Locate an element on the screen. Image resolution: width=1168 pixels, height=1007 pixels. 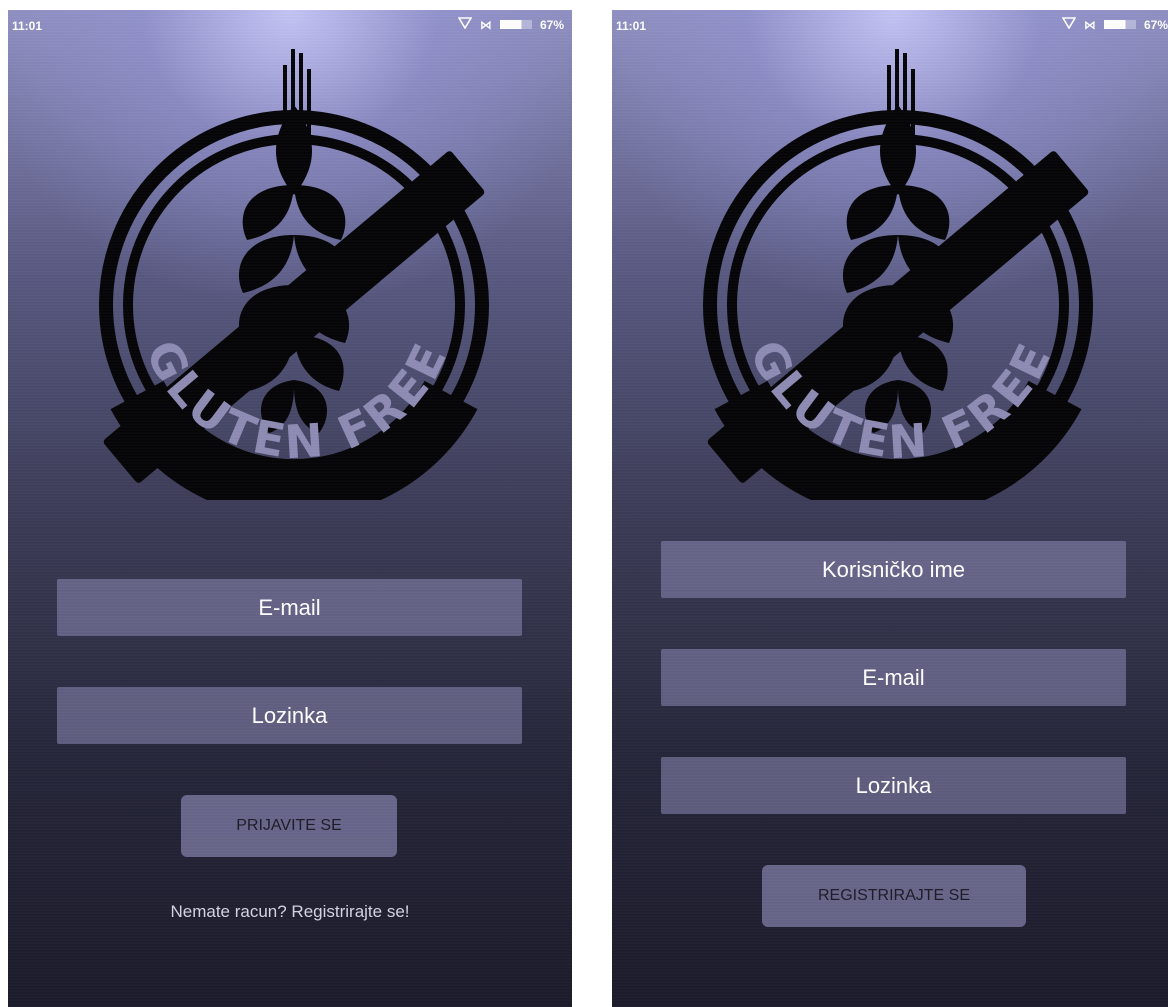
login-button-label: PRIJAVITE SE is located at coordinates (289, 825).